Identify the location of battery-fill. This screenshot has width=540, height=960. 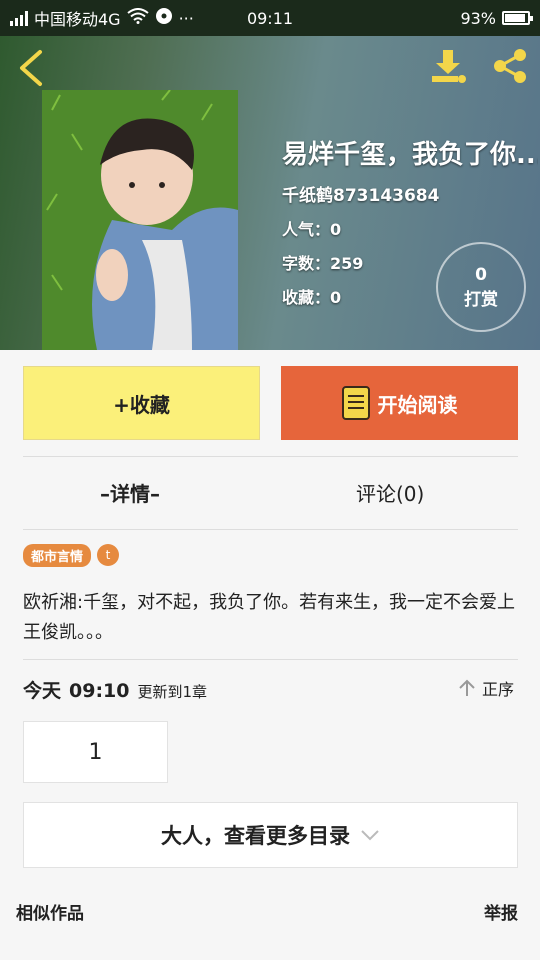
(515, 18).